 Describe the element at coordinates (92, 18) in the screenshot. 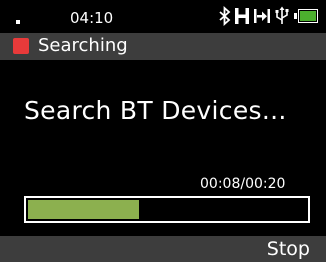

I see `status-time: 04:10` at that location.